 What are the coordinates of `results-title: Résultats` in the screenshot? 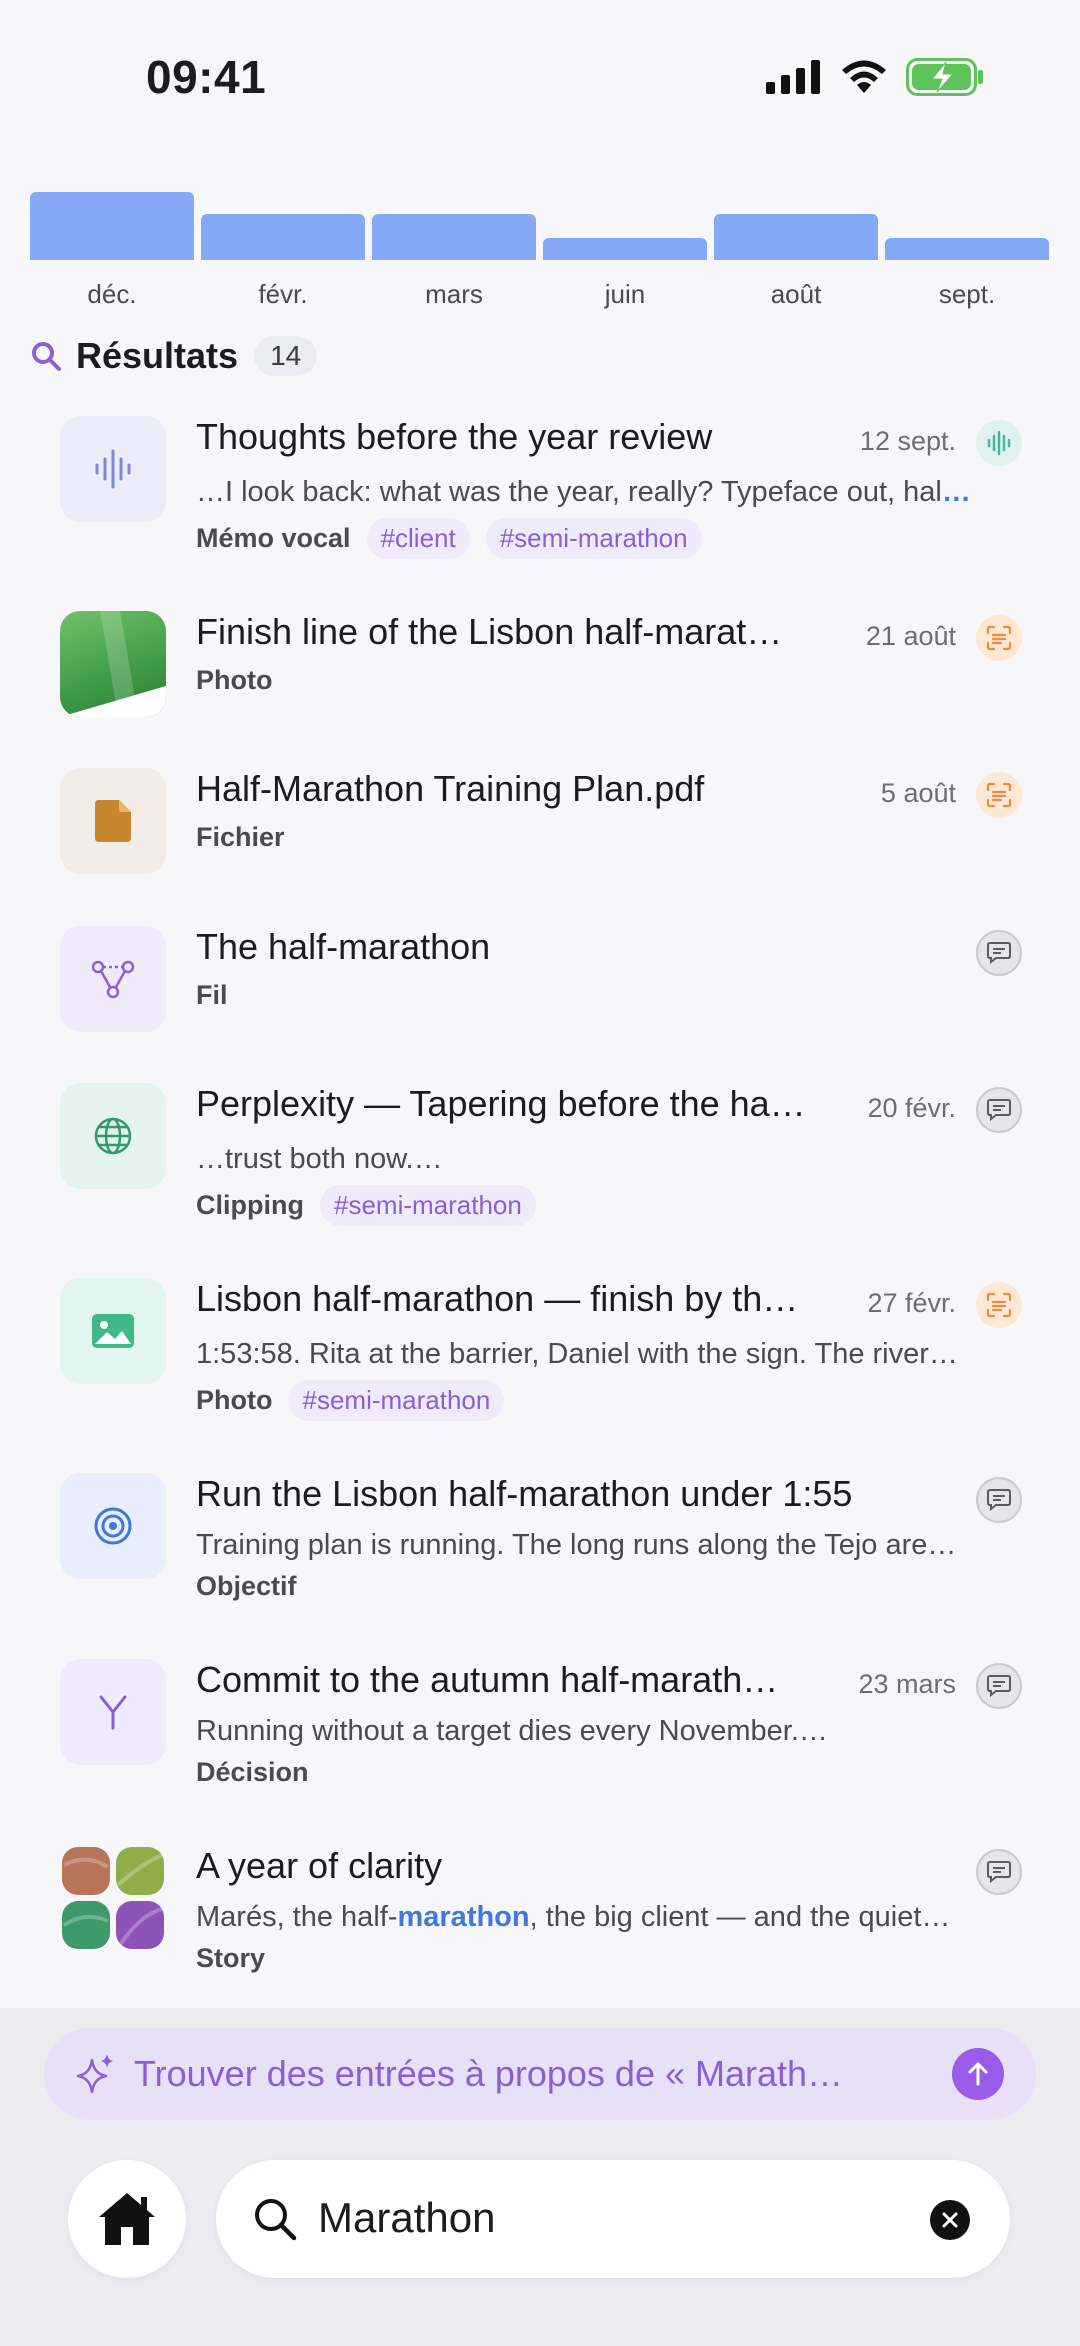 It's located at (157, 355).